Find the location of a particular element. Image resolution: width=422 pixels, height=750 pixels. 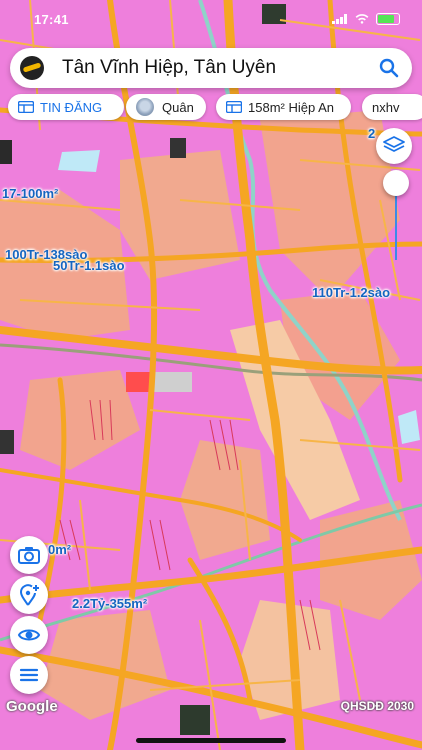

signal-icon is located at coordinates (339, 19).